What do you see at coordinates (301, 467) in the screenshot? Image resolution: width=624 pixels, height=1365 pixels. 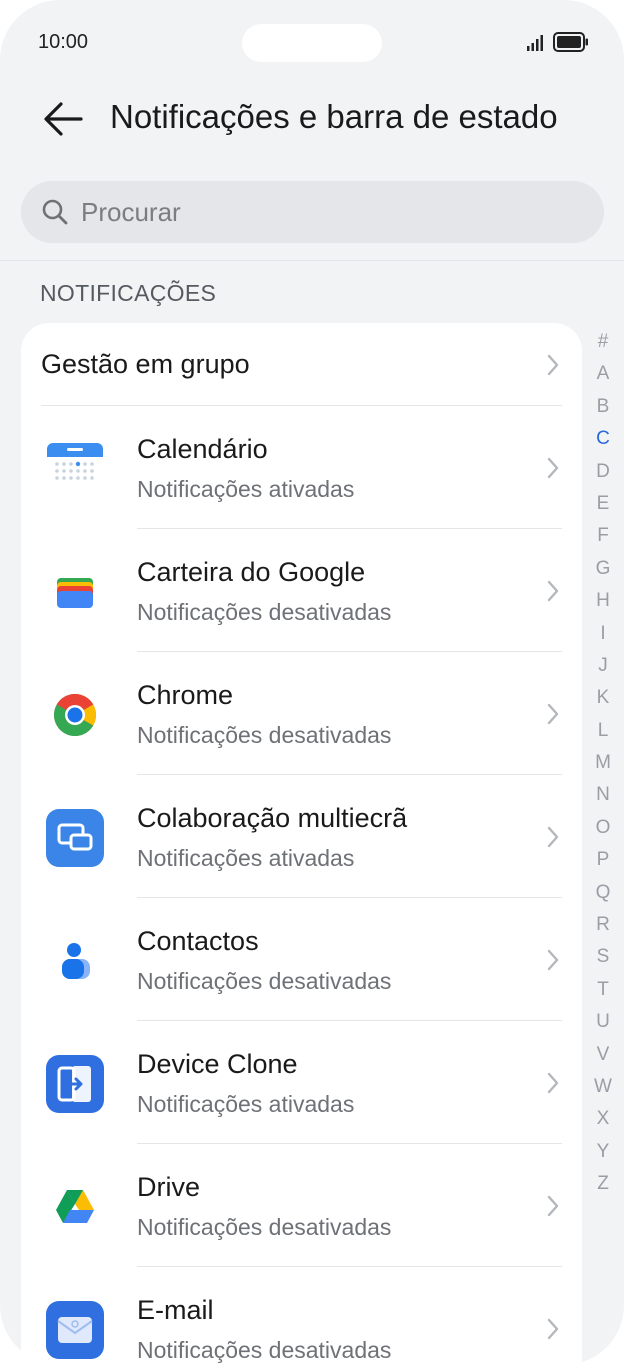 I see `app-row-calendar: Calendário Notificações ativadas` at bounding box center [301, 467].